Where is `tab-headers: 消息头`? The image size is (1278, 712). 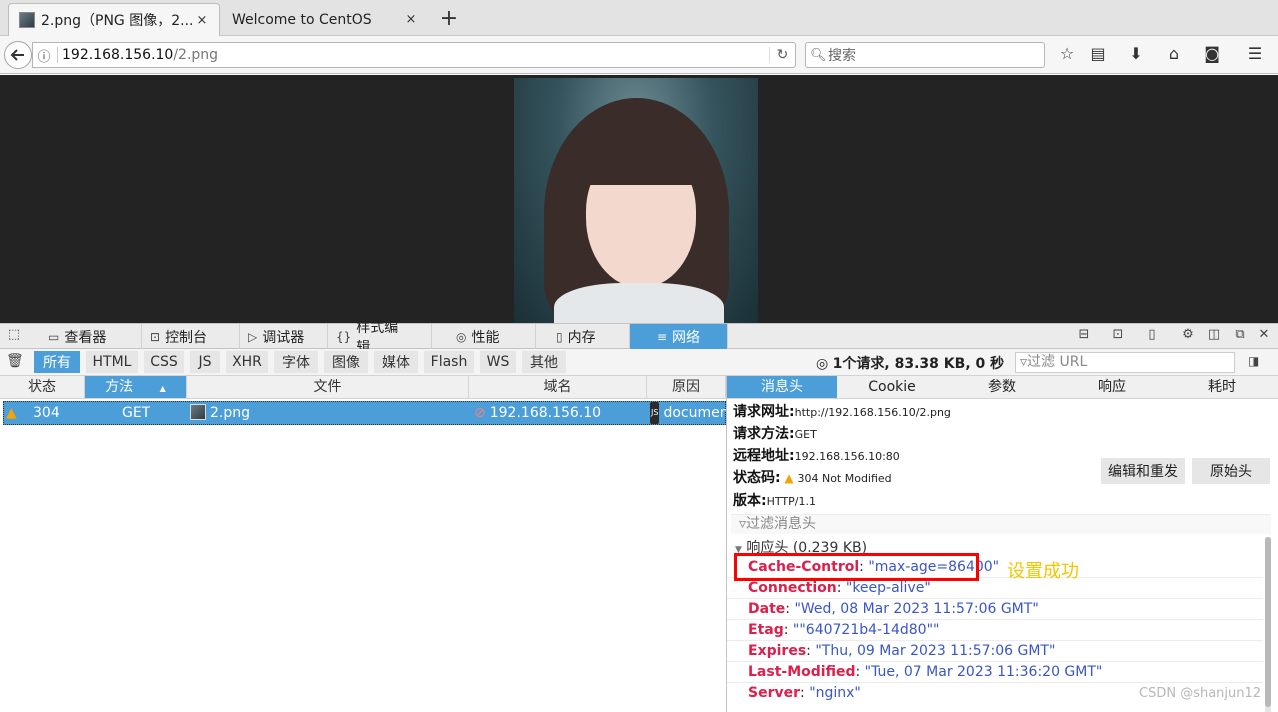 tab-headers: 消息头 is located at coordinates (782, 387).